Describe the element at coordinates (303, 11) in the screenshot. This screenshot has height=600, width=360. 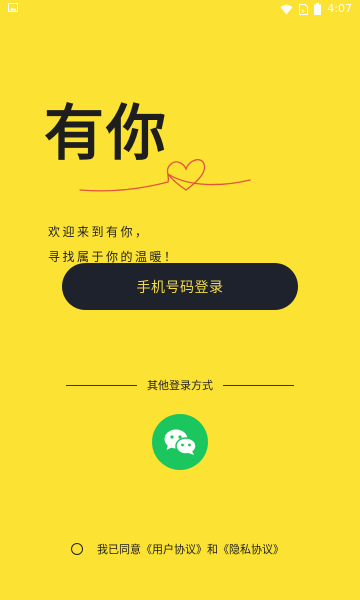
I see `svg-text: x` at that location.